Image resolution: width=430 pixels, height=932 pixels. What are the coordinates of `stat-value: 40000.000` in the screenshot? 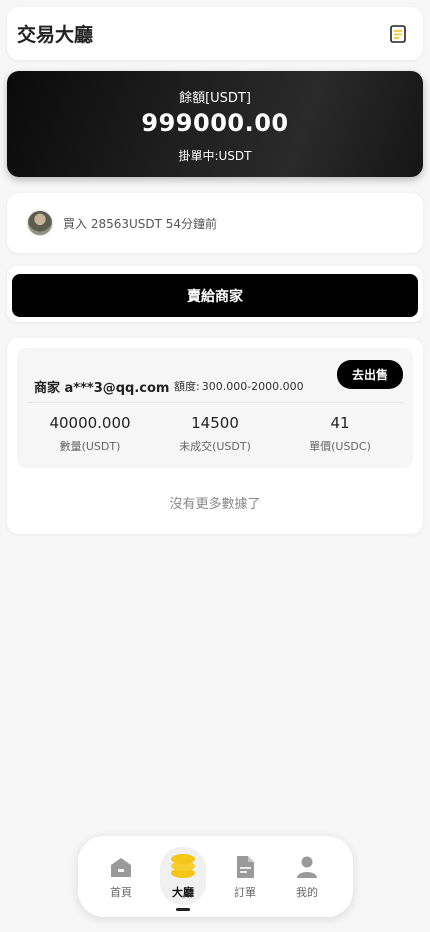 It's located at (90, 423).